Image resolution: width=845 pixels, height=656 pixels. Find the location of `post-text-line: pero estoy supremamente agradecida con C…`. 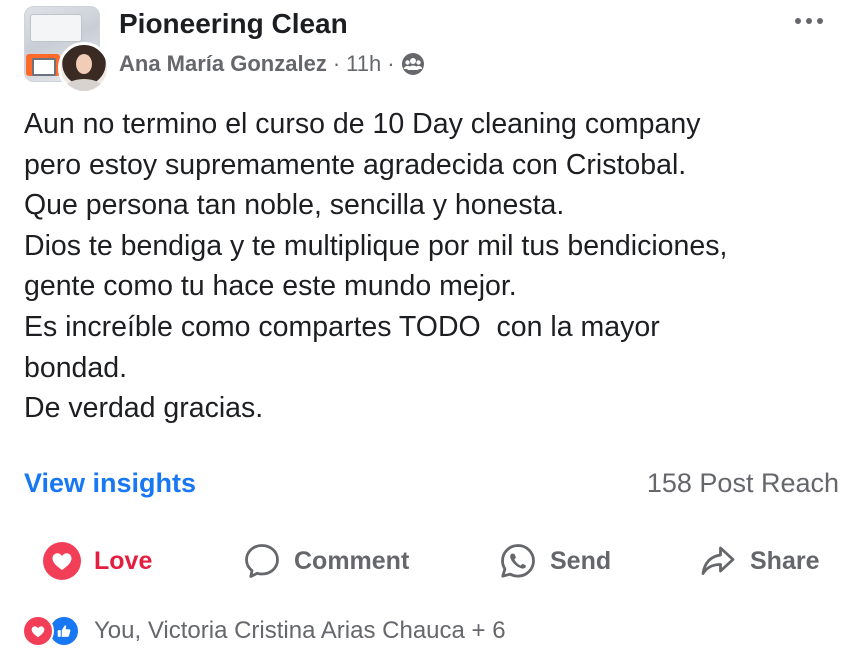

post-text-line: pero estoy supremamente agradecida con C… is located at coordinates (355, 164).